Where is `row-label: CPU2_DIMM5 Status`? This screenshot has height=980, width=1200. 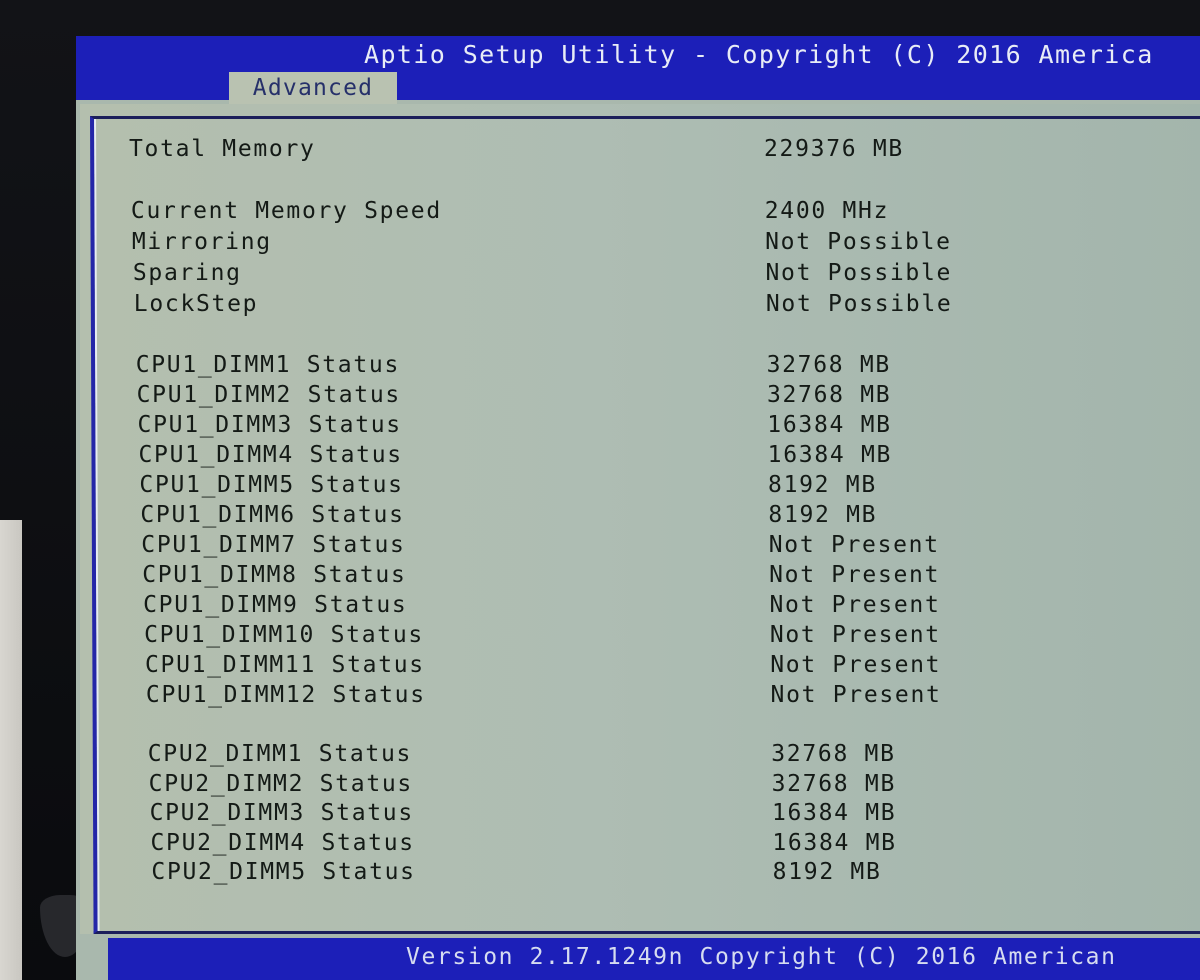
row-label: CPU2_DIMM5 Status is located at coordinates (283, 872).